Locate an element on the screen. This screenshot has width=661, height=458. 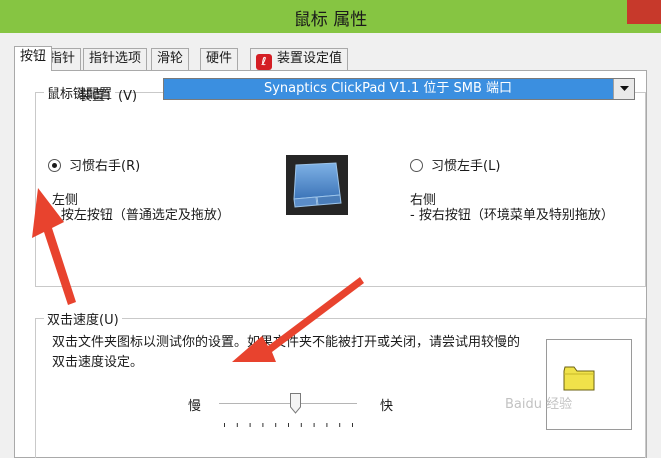
right-handed-radio is located at coordinates (54, 165).